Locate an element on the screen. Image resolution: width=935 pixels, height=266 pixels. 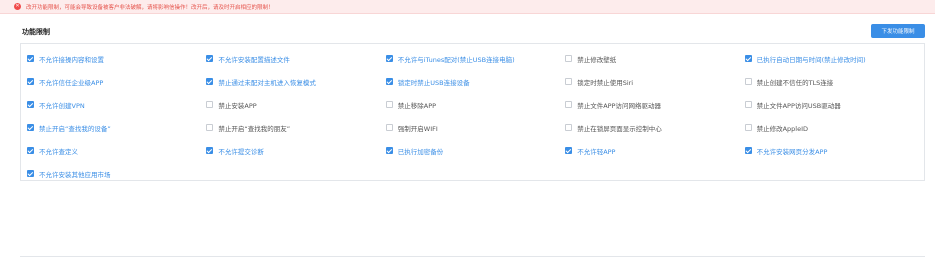
restriction-item: 禁止在锁屏页面显示控制中心 is located at coordinates (654, 127).